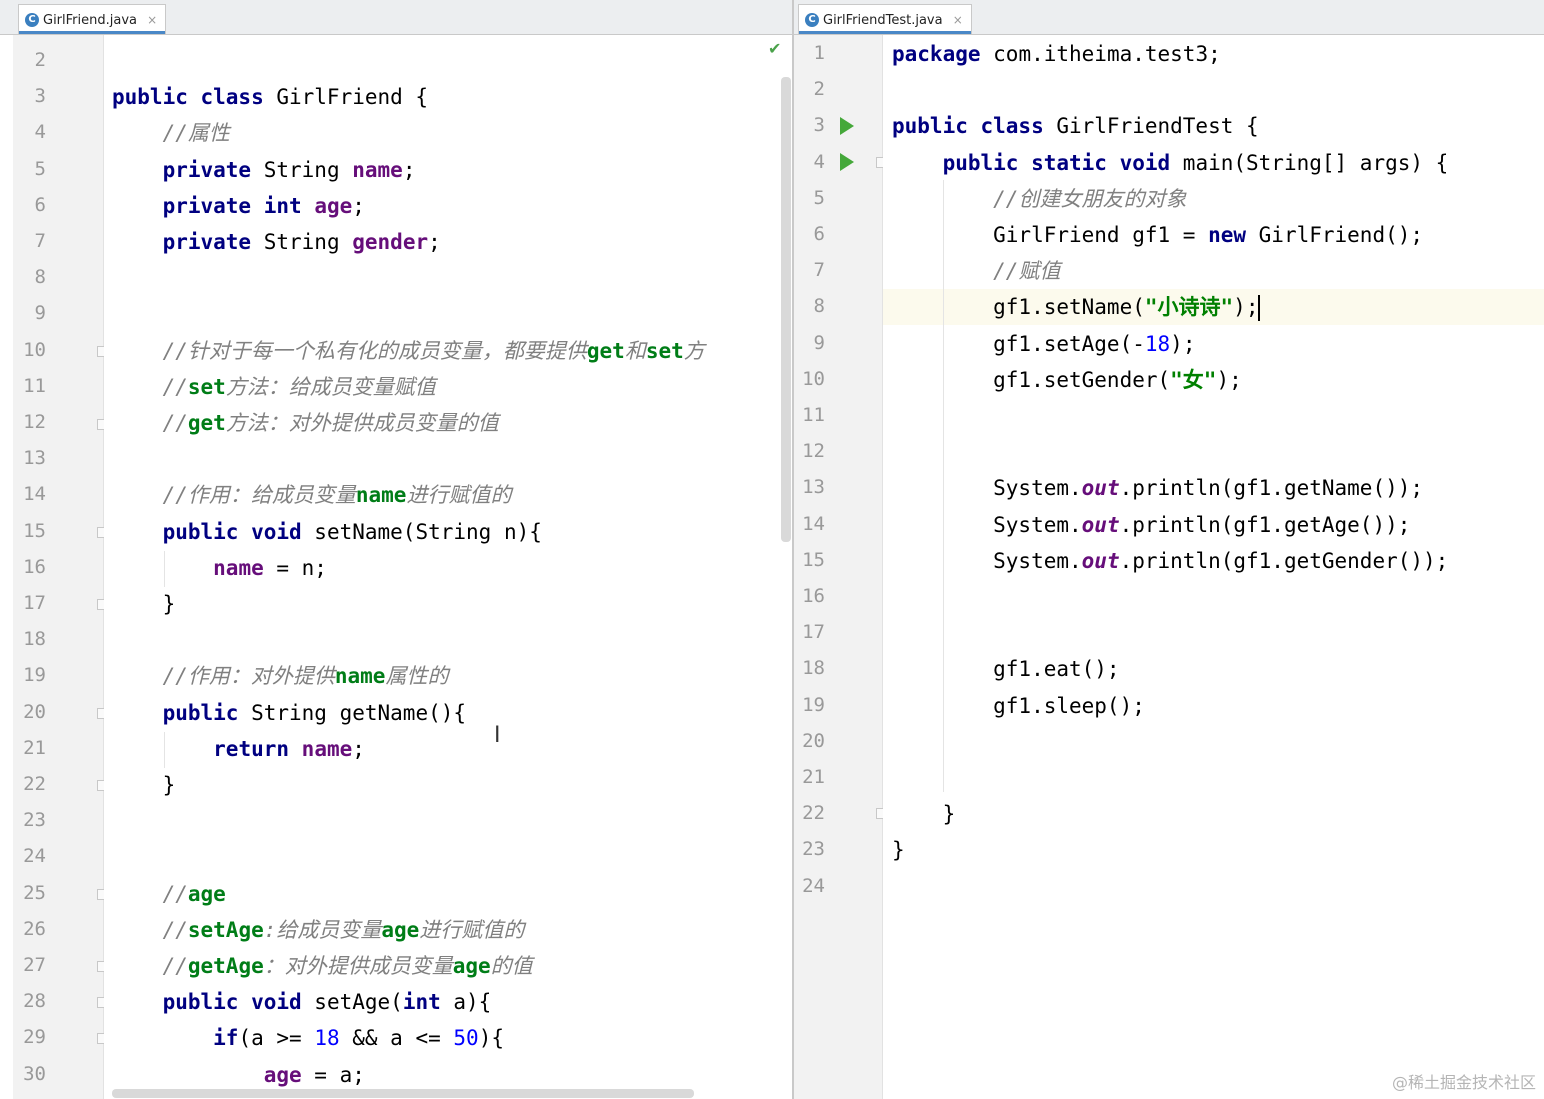 Image resolution: width=1544 pixels, height=1099 pixels. I want to click on code-line: package com.itheima.test3;, so click(1056, 54).